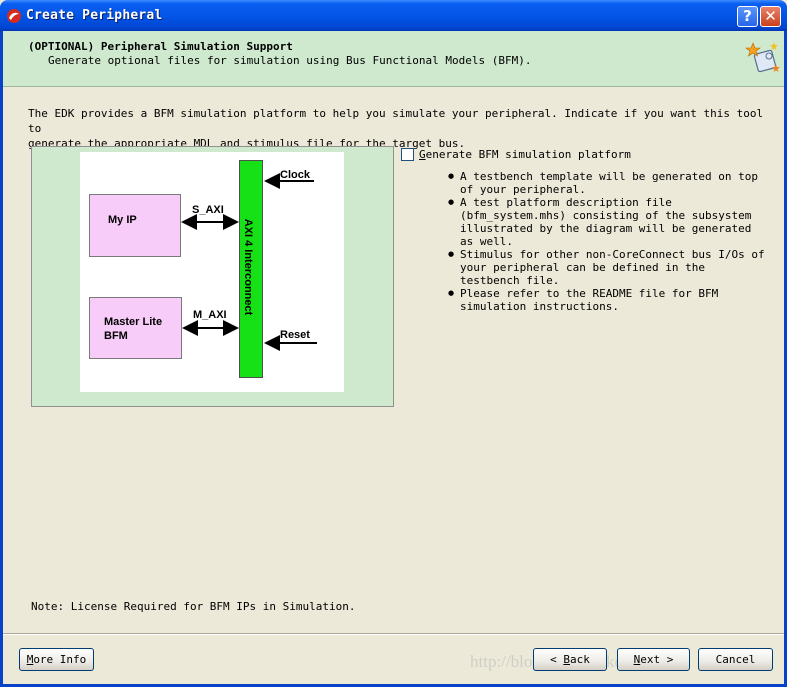 This screenshot has width=787, height=687. What do you see at coordinates (14, 16) in the screenshot?
I see `xilinx-app-icon` at bounding box center [14, 16].